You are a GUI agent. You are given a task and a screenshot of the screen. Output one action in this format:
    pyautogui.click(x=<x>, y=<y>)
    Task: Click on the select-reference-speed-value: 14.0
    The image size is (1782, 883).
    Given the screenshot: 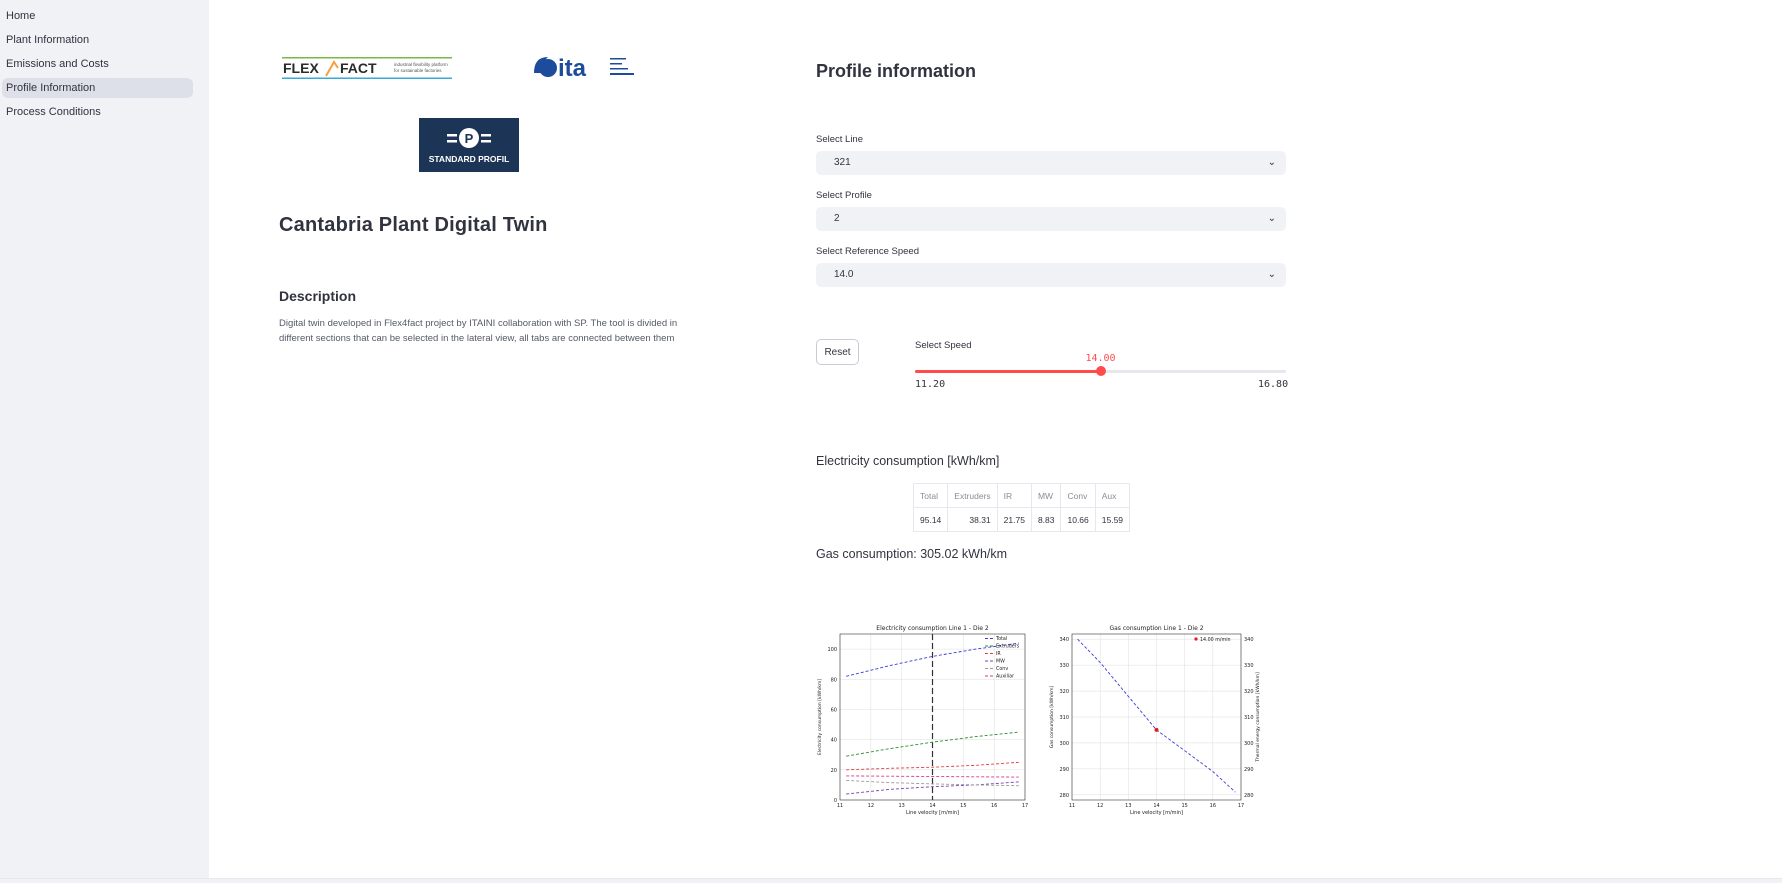 What is the action you would take?
    pyautogui.click(x=844, y=274)
    